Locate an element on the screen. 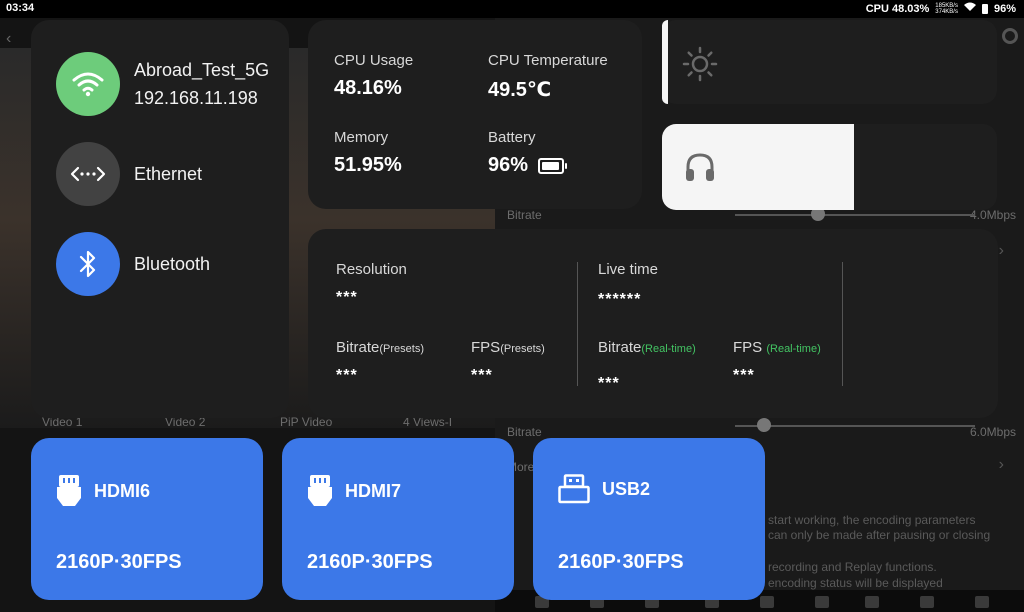 The height and width of the screenshot is (612, 1024). preset-bitrate-value: *** is located at coordinates (347, 375).